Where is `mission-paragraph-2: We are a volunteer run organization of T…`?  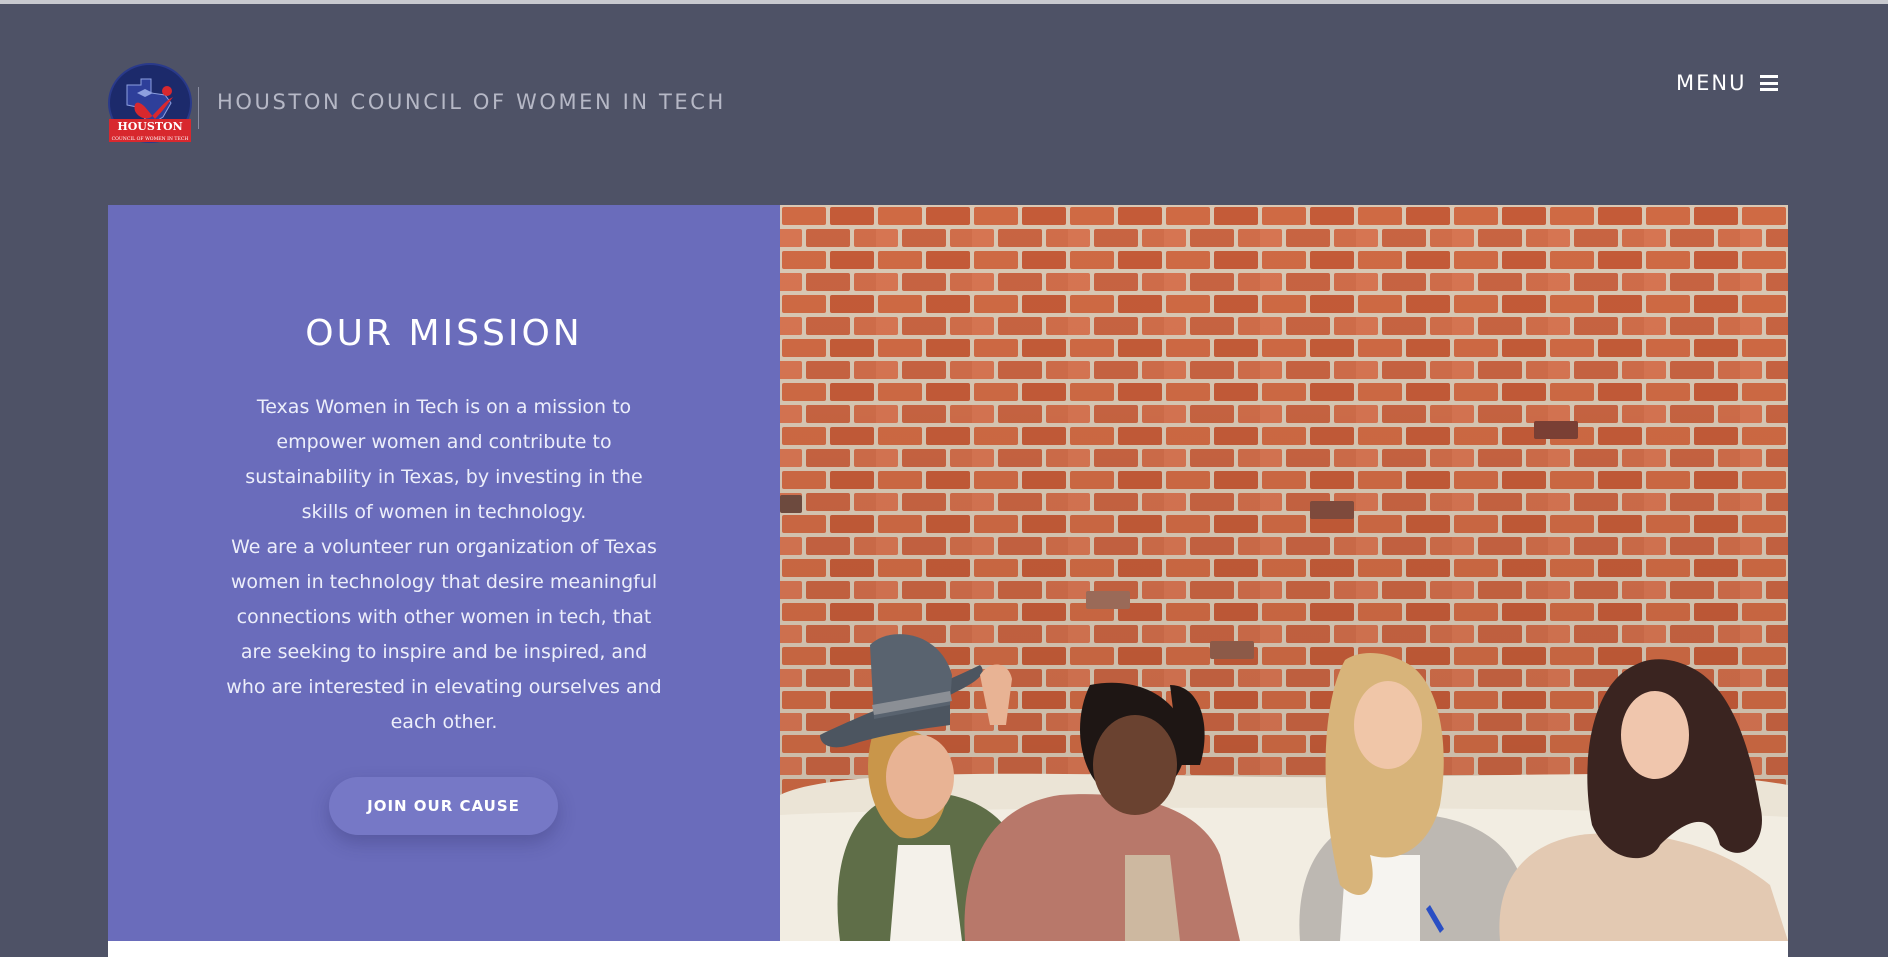
mission-paragraph-2: We are a volunteer run organization of T… is located at coordinates (444, 634).